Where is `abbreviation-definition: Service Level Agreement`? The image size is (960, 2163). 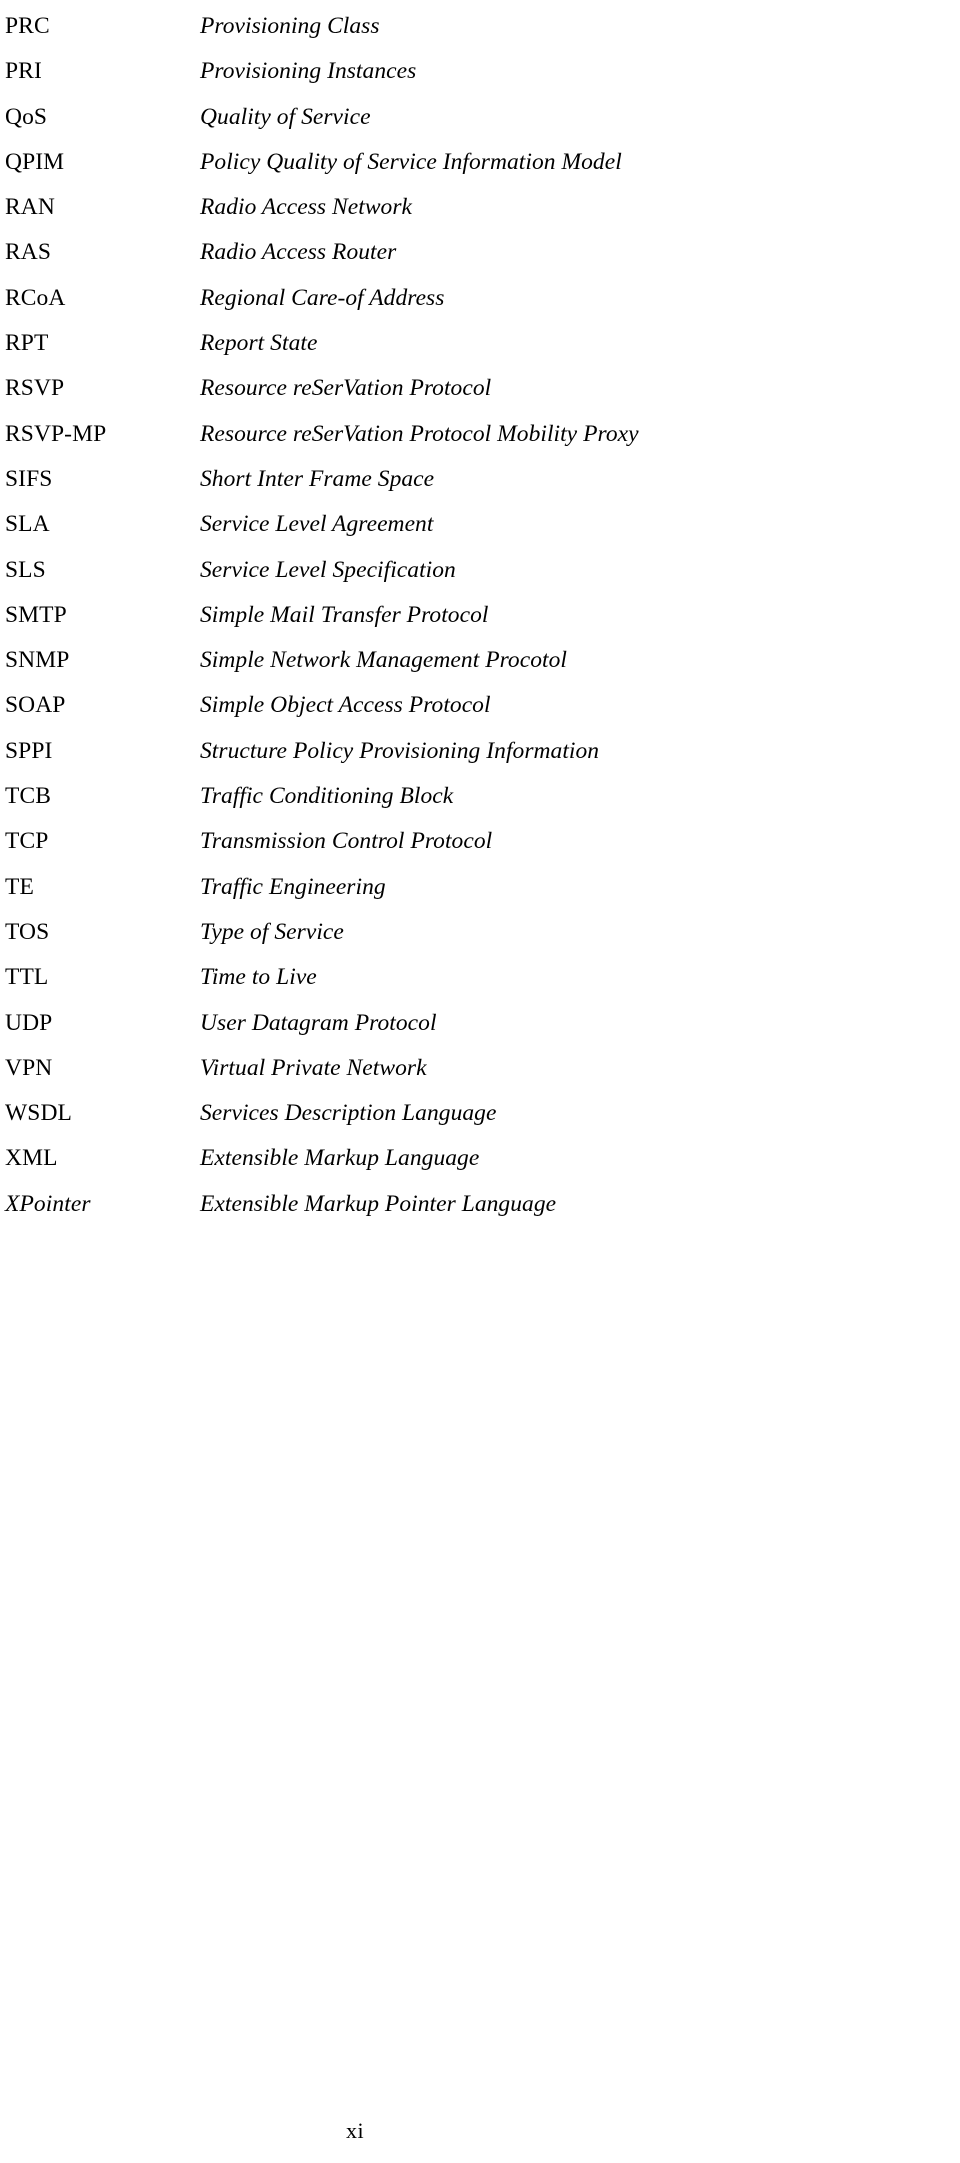
abbreviation-definition: Service Level Agreement is located at coordinates (317, 524).